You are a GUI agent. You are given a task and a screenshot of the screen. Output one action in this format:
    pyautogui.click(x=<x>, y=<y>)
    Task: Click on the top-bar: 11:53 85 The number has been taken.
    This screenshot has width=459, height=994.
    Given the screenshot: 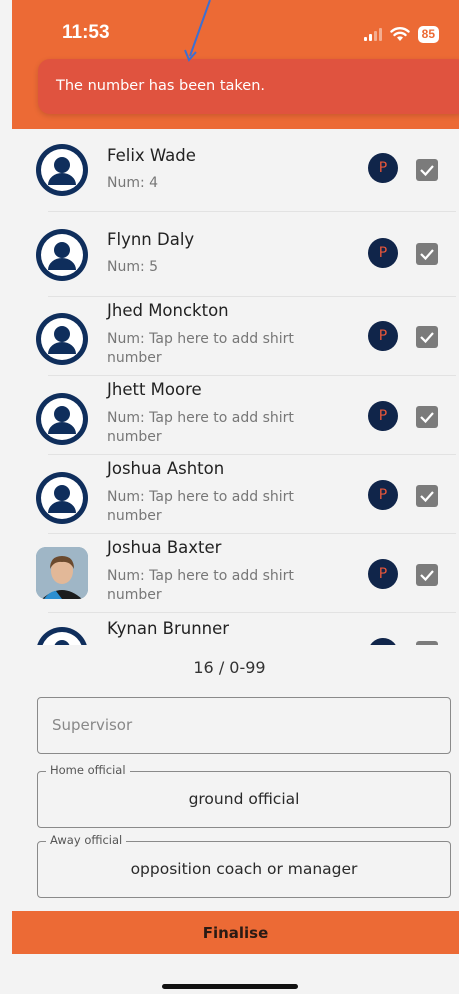 What is the action you would take?
    pyautogui.click(x=235, y=64)
    